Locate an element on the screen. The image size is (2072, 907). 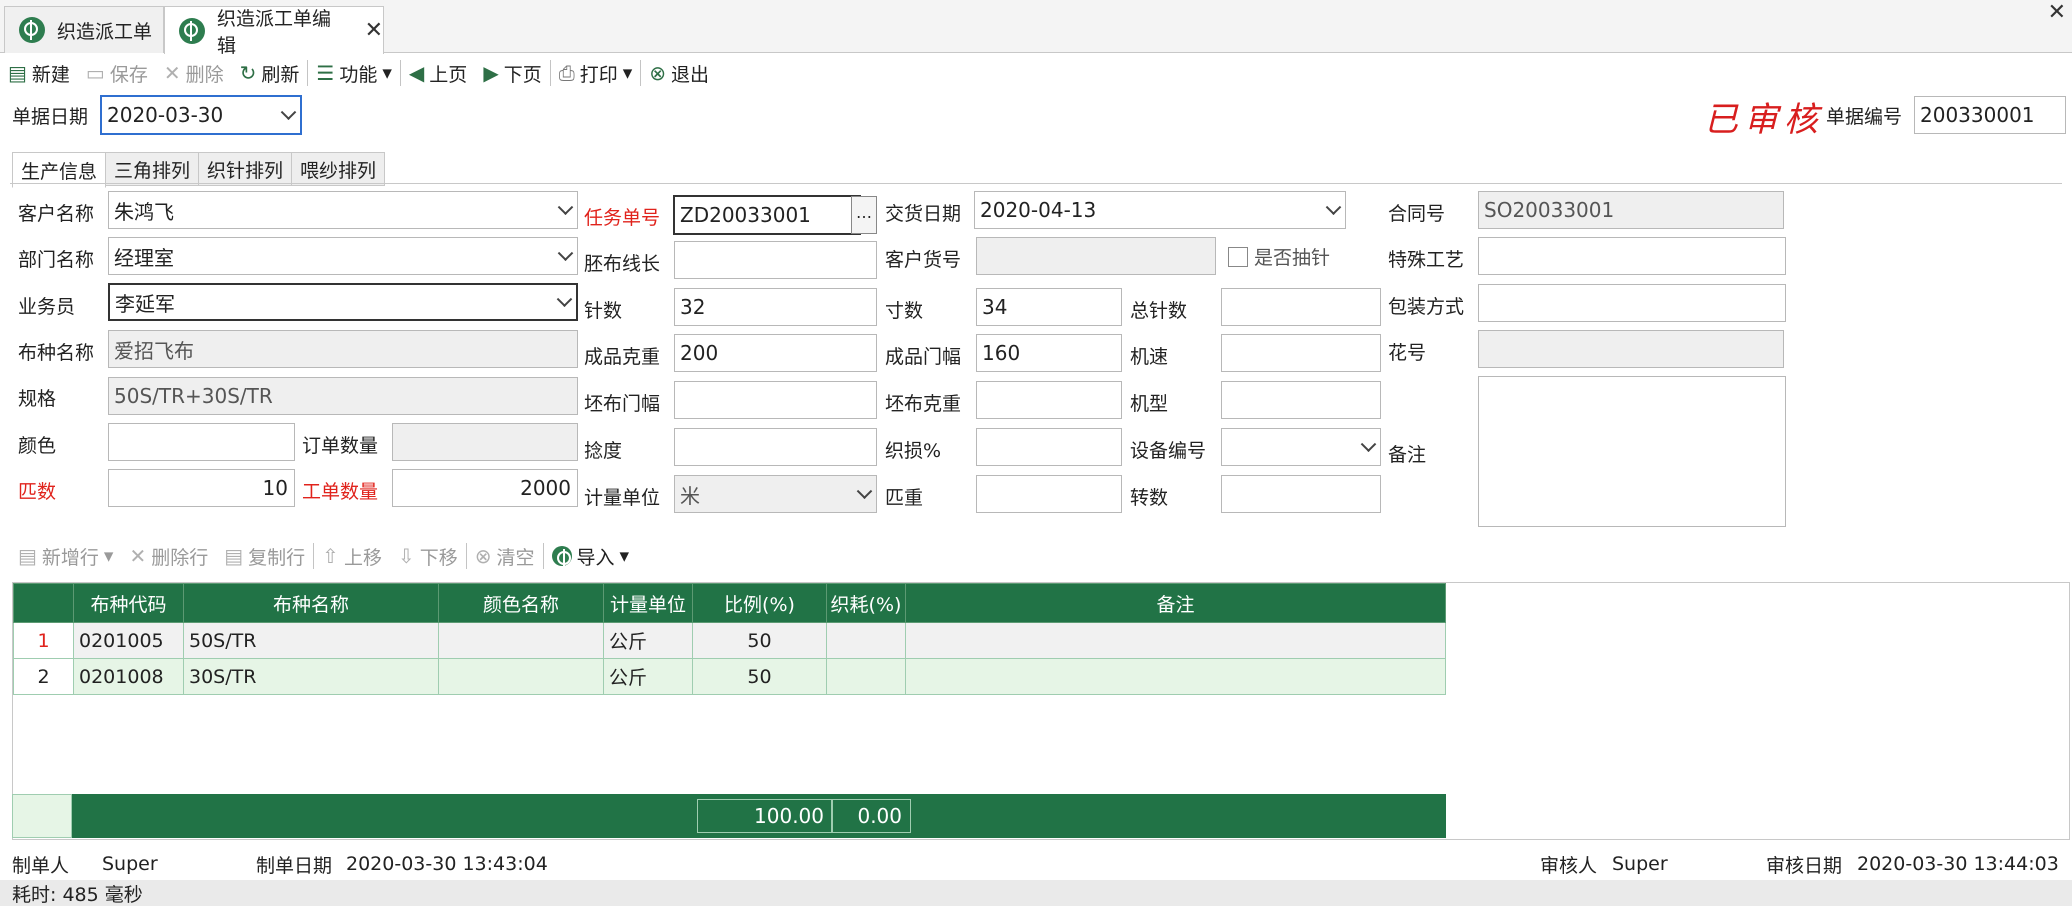
loss-field is located at coordinates (1049, 447).